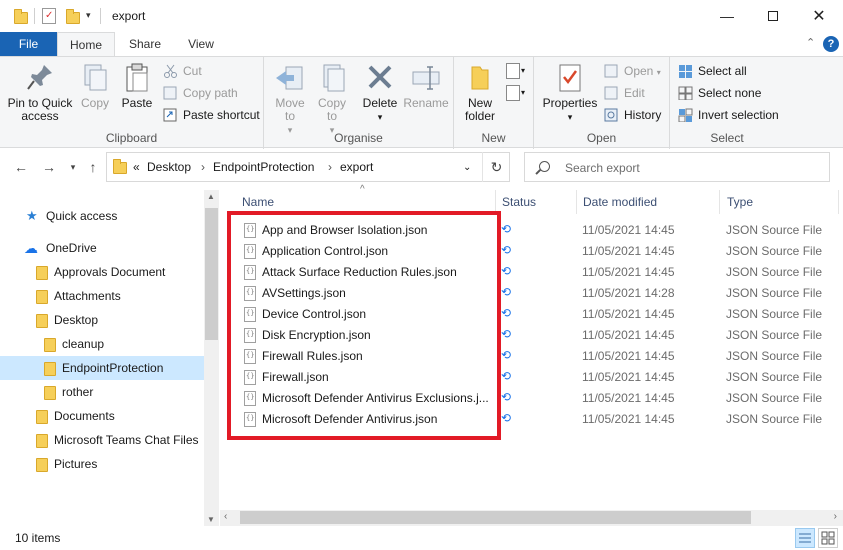 The image size is (843, 550). I want to click on rename-button: Rename, so click(426, 85).